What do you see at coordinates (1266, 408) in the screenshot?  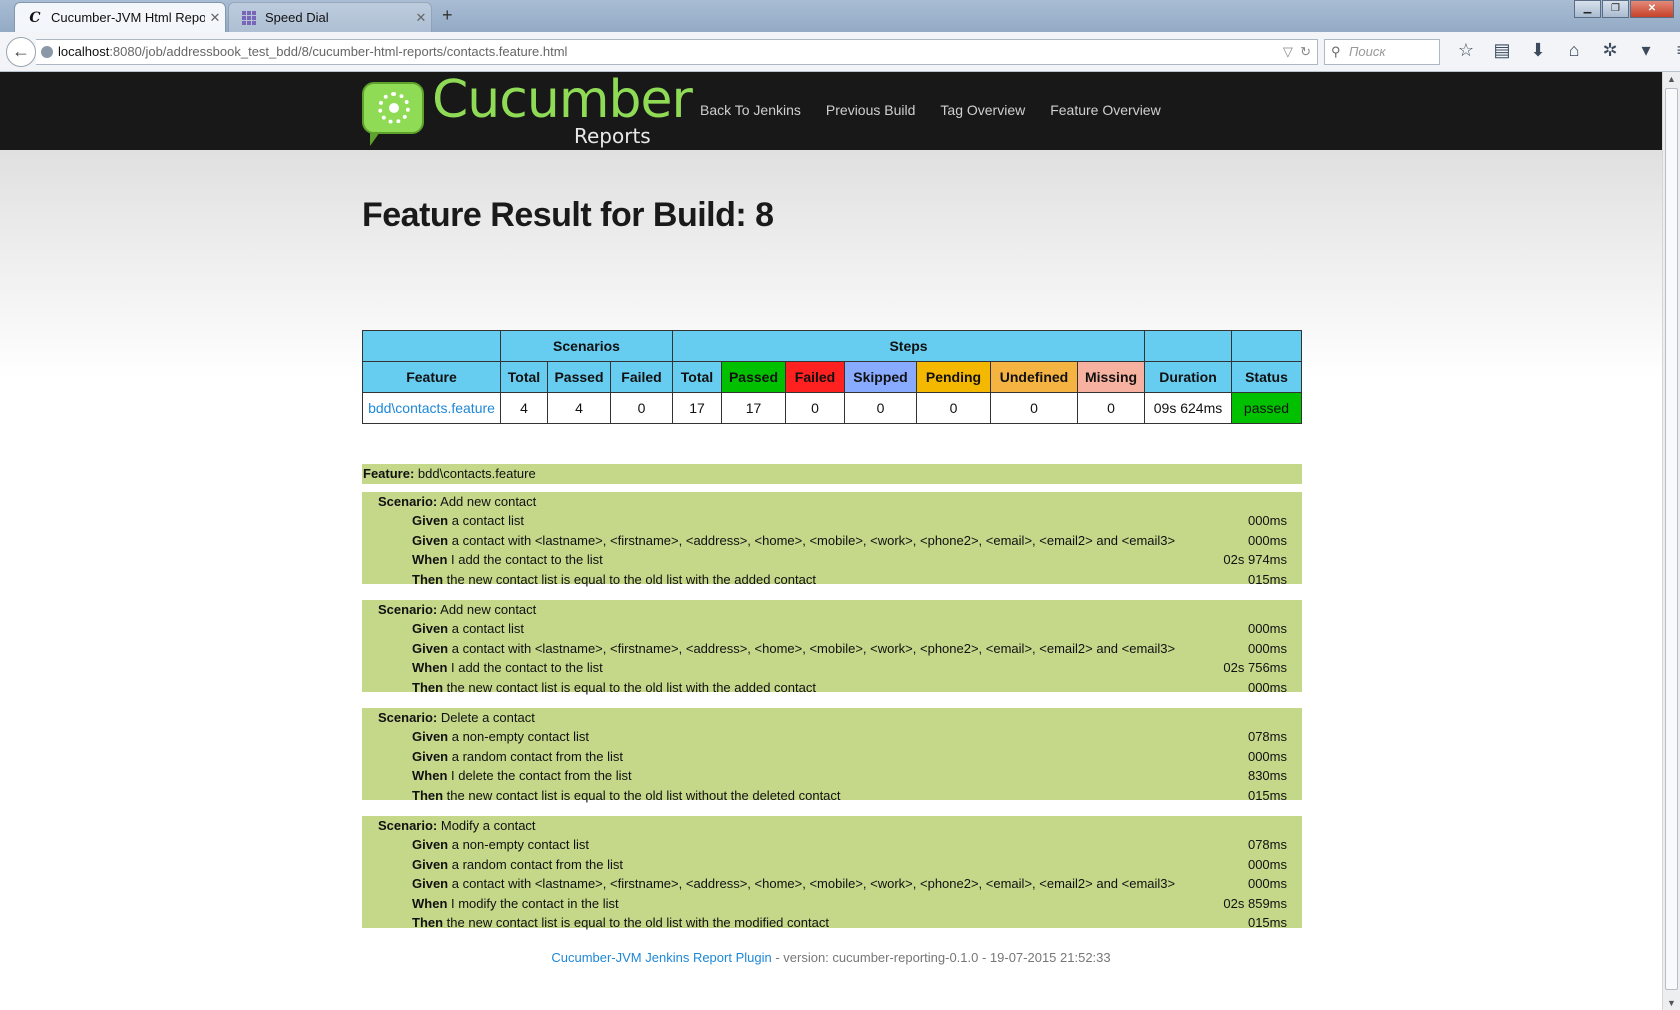 I see `status-badge: passed` at bounding box center [1266, 408].